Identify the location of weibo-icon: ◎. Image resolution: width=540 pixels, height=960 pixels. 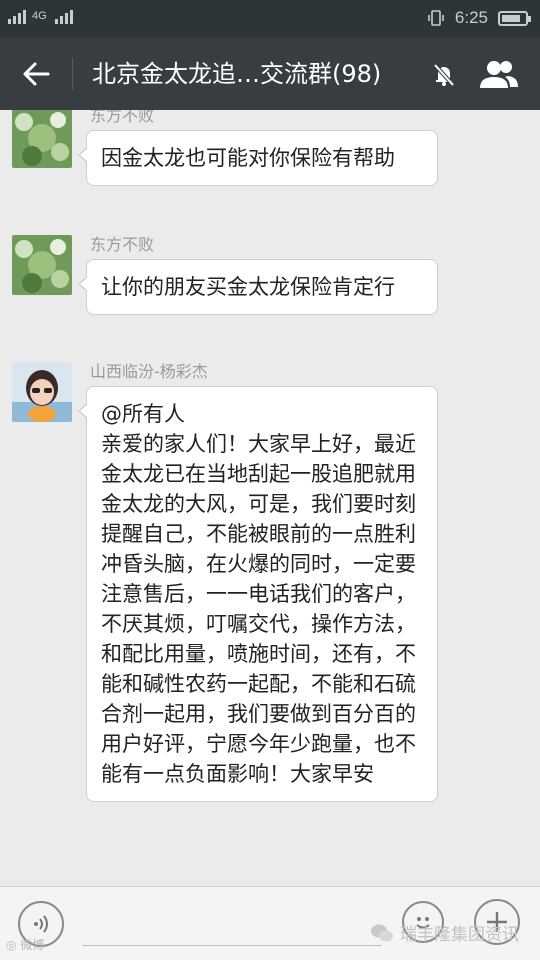
(11, 945).